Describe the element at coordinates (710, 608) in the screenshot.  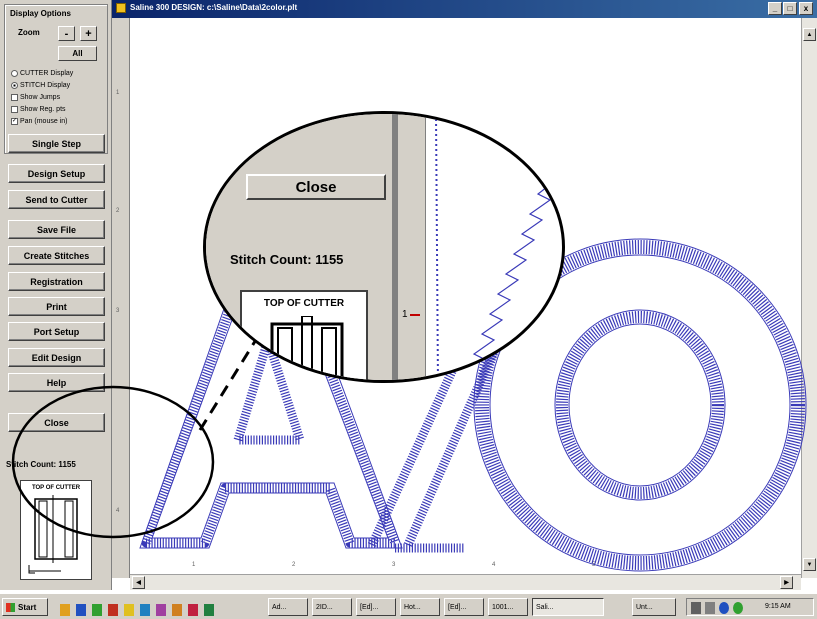
I see `volume-icon` at that location.